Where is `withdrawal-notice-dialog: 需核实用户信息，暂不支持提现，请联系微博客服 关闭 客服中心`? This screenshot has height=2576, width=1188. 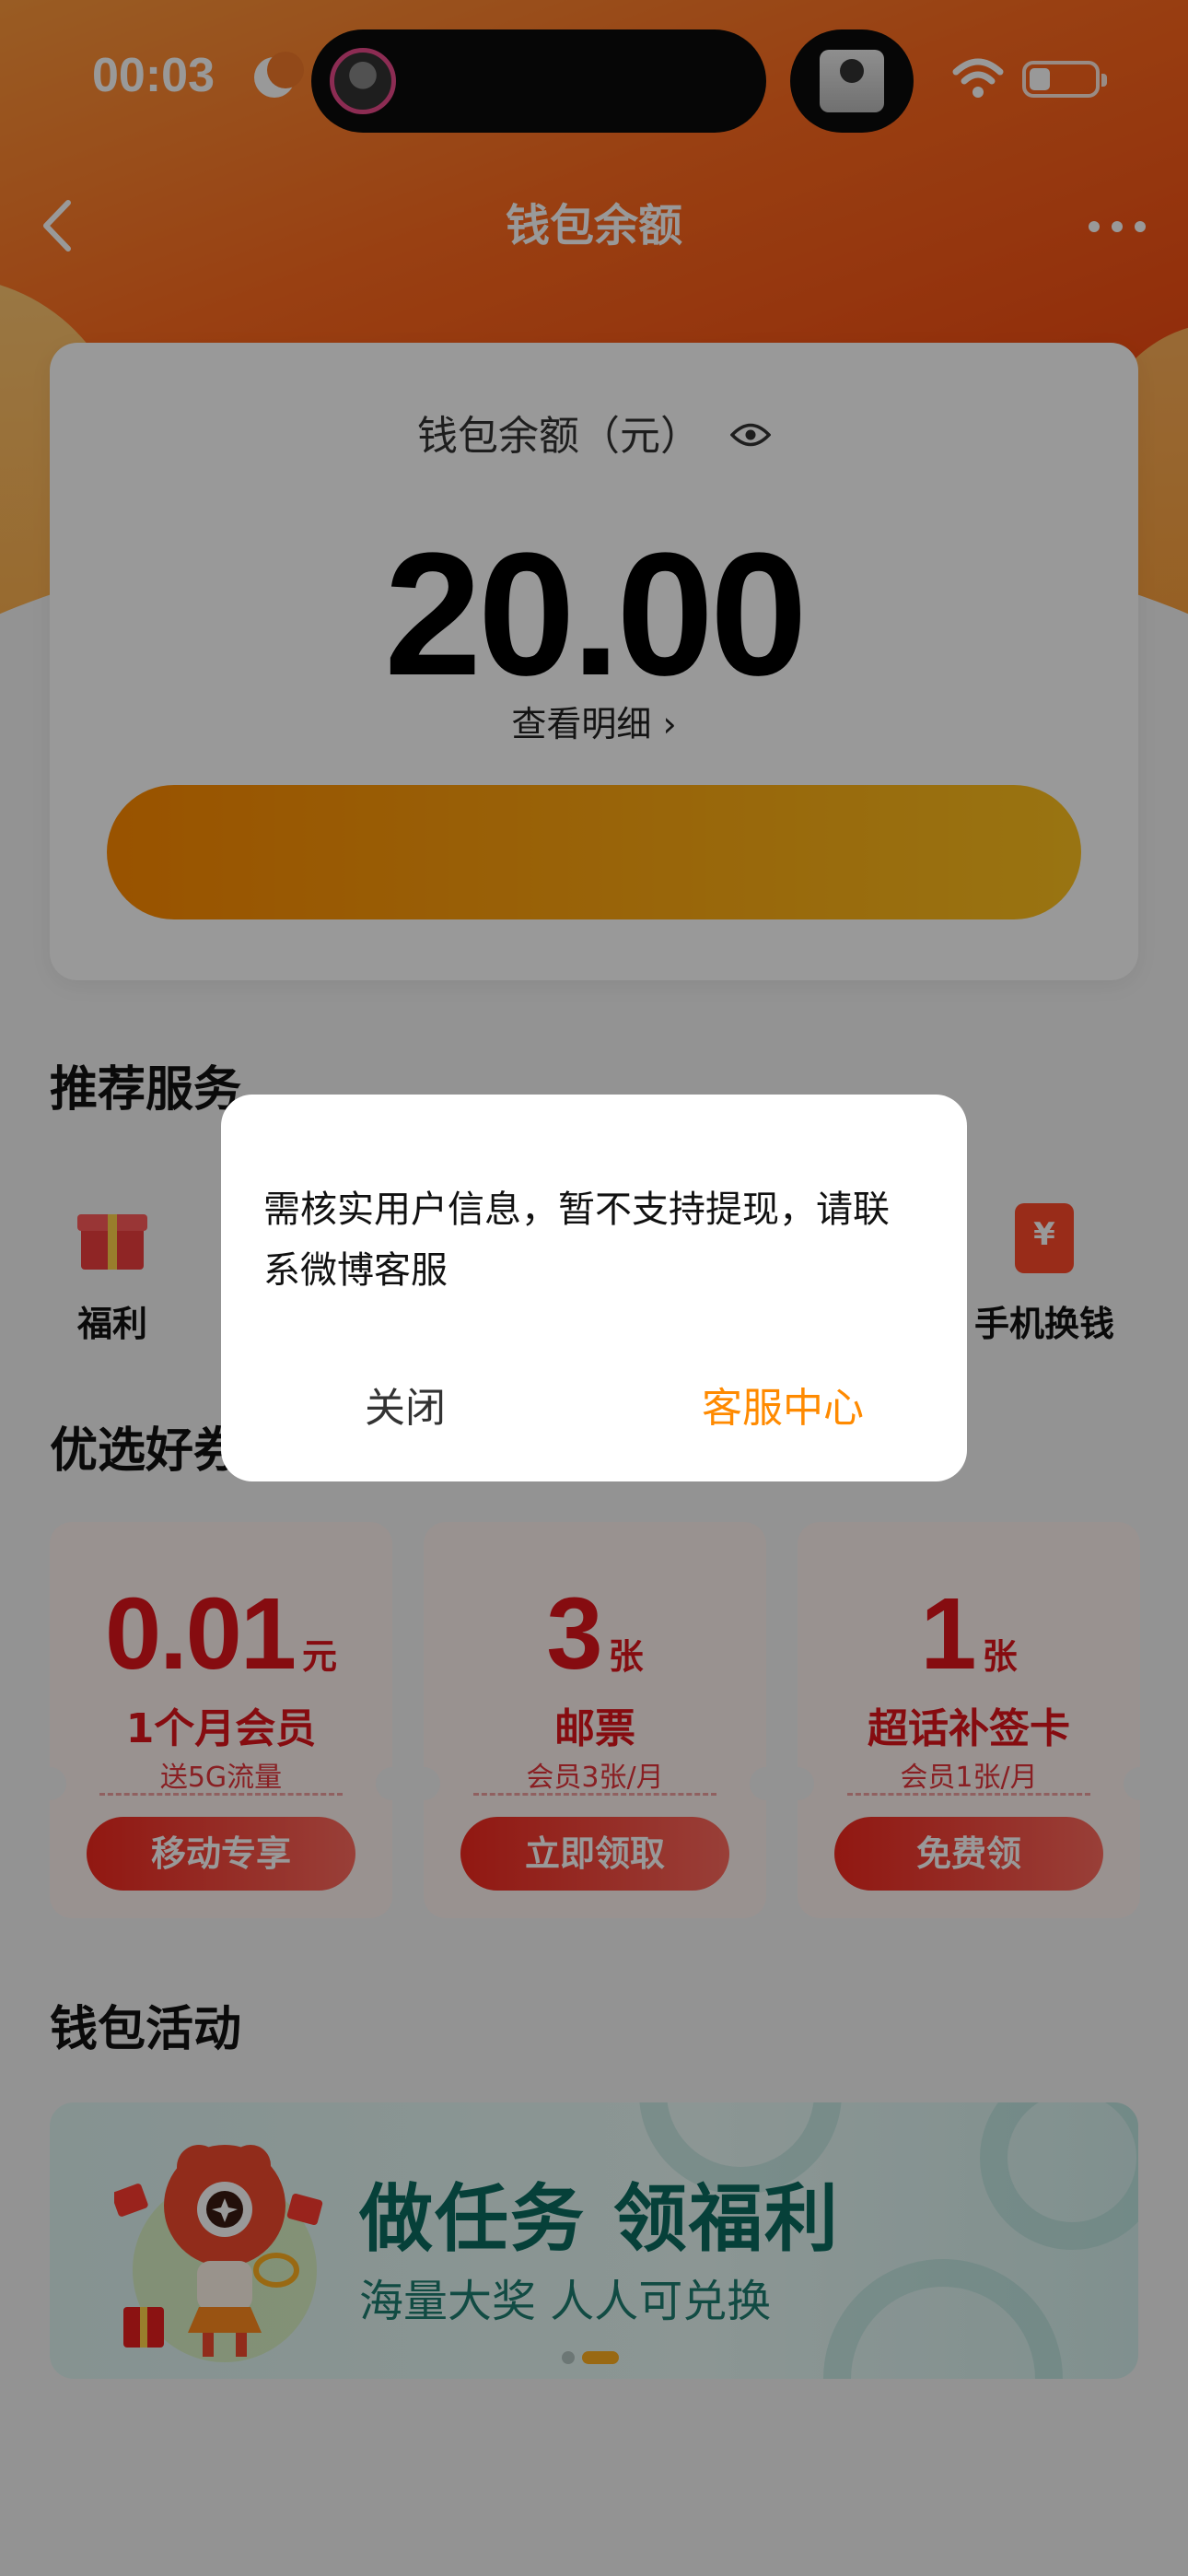
withdrawal-notice-dialog: 需核实用户信息，暂不支持提现，请联系微博客服 关闭 客服中心 is located at coordinates (594, 1288).